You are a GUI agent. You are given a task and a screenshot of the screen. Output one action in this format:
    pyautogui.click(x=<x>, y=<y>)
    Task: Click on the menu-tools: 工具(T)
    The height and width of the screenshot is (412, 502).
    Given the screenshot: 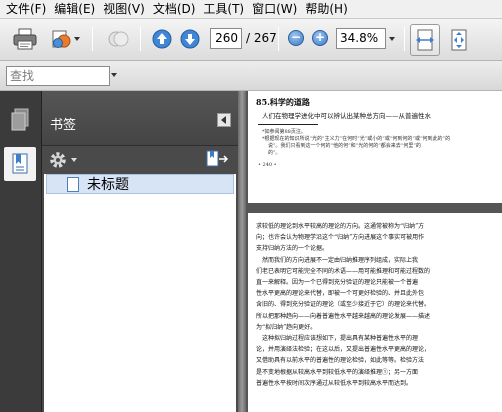 What is the action you would take?
    pyautogui.click(x=223, y=9)
    